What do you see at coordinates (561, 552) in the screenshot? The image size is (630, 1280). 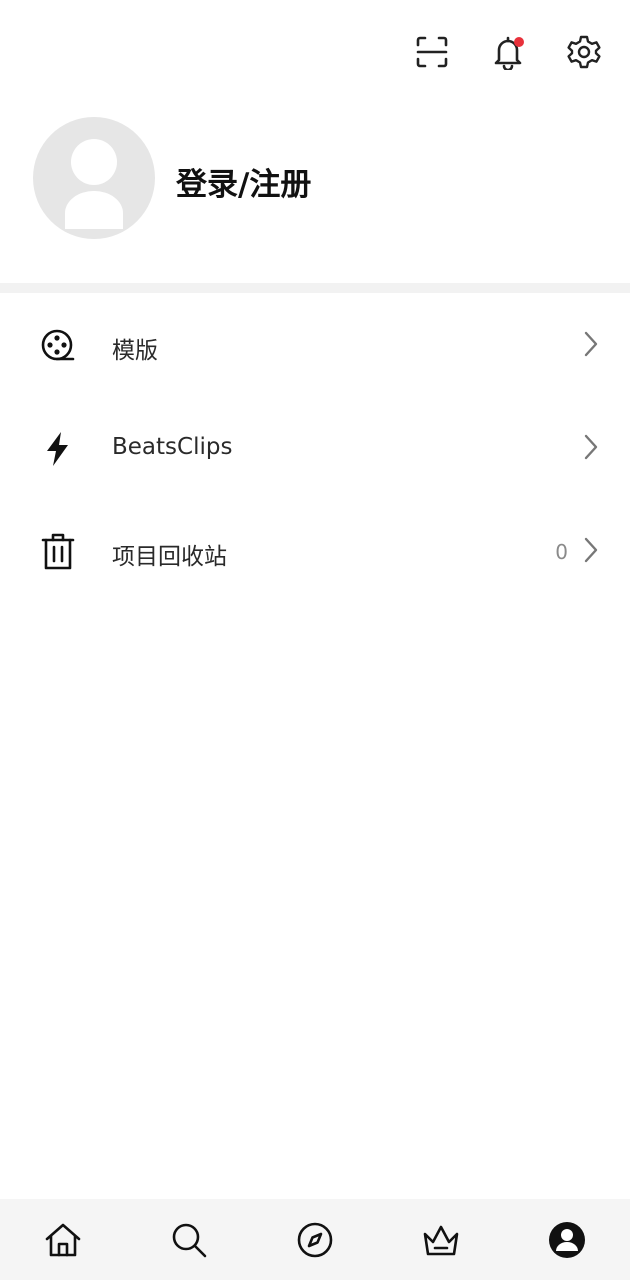 I see `trash-count: 0` at bounding box center [561, 552].